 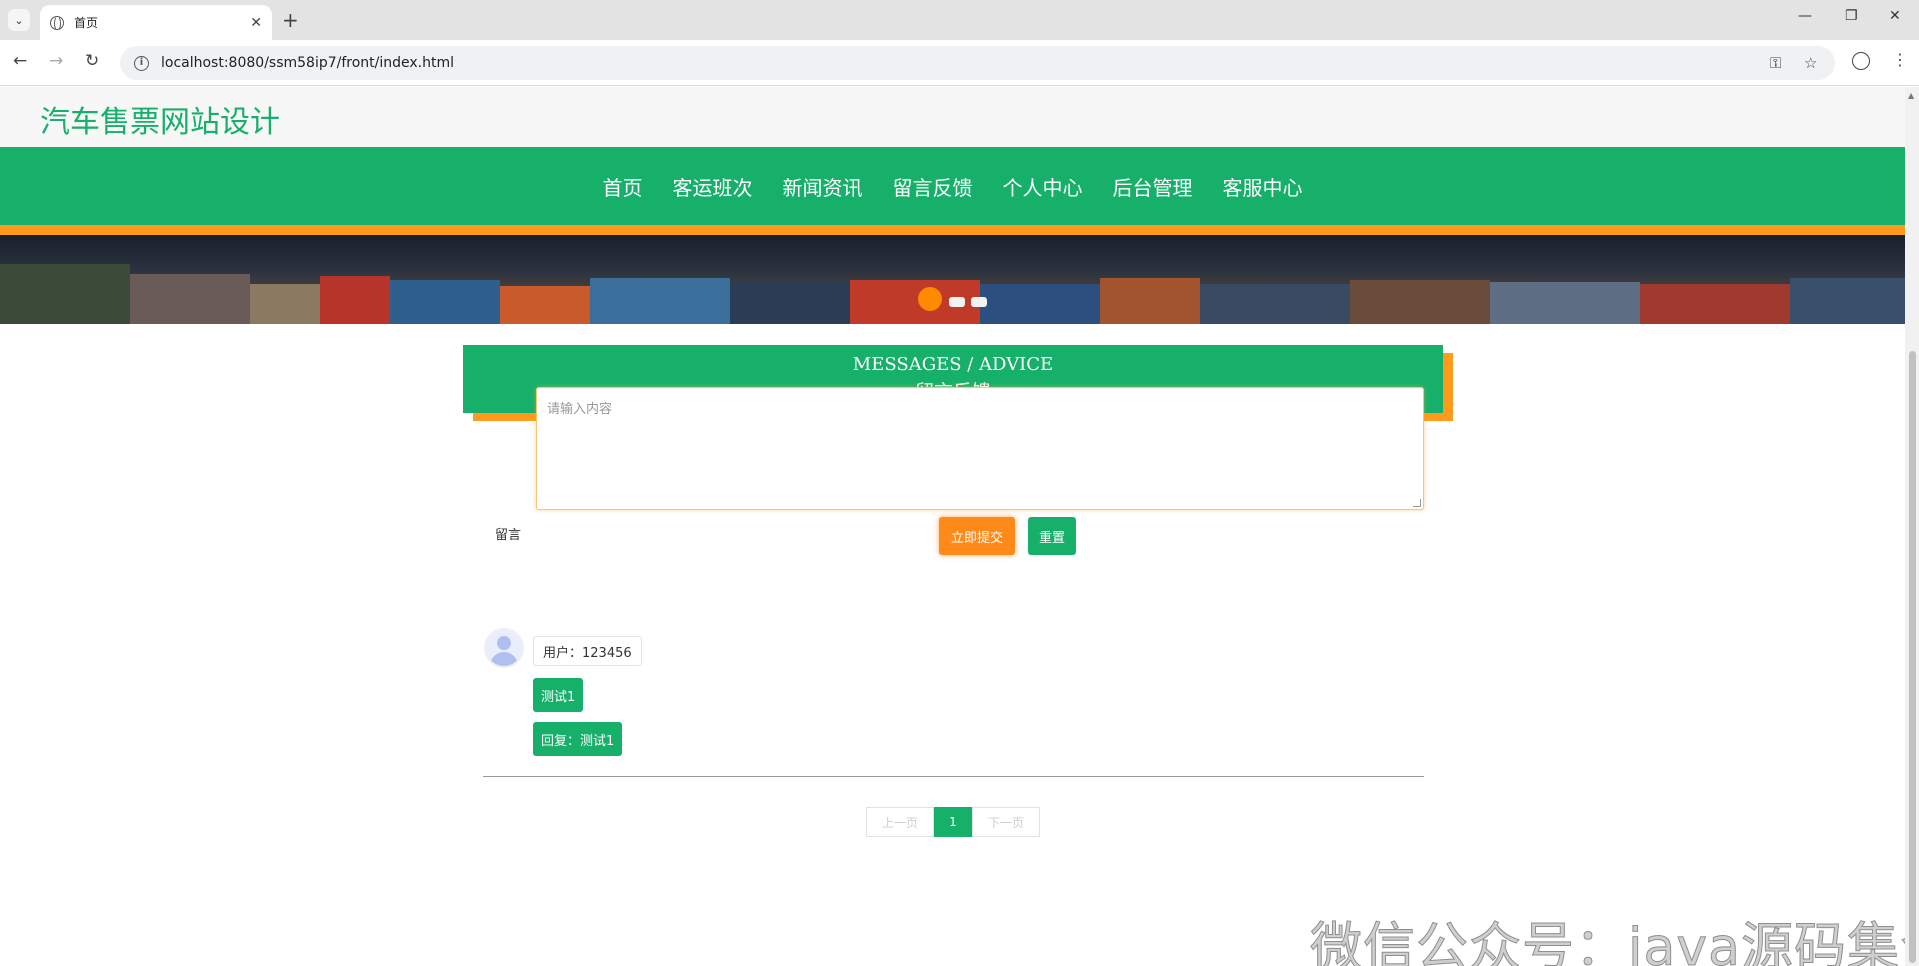 What do you see at coordinates (578, 739) in the screenshot?
I see `message-reply: 回复：测试1` at bounding box center [578, 739].